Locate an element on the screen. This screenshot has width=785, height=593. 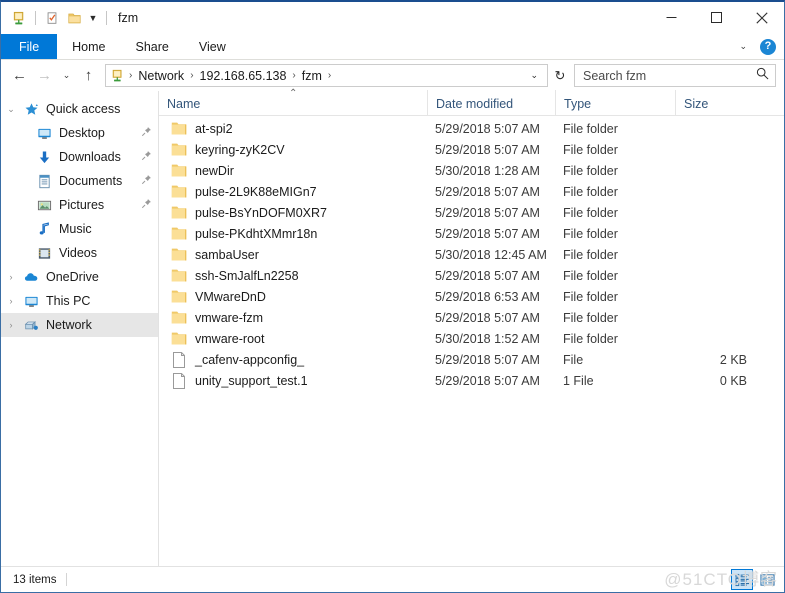
sidebar-item-label: Desktop is located at coordinates (82, 133).